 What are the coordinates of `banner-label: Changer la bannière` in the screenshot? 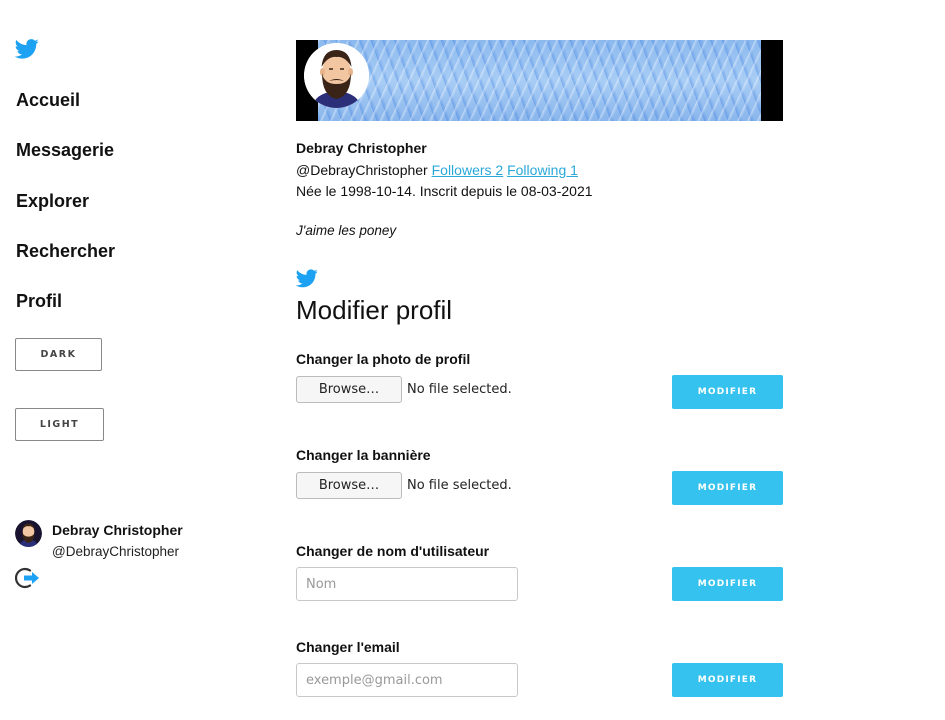 It's located at (363, 455).